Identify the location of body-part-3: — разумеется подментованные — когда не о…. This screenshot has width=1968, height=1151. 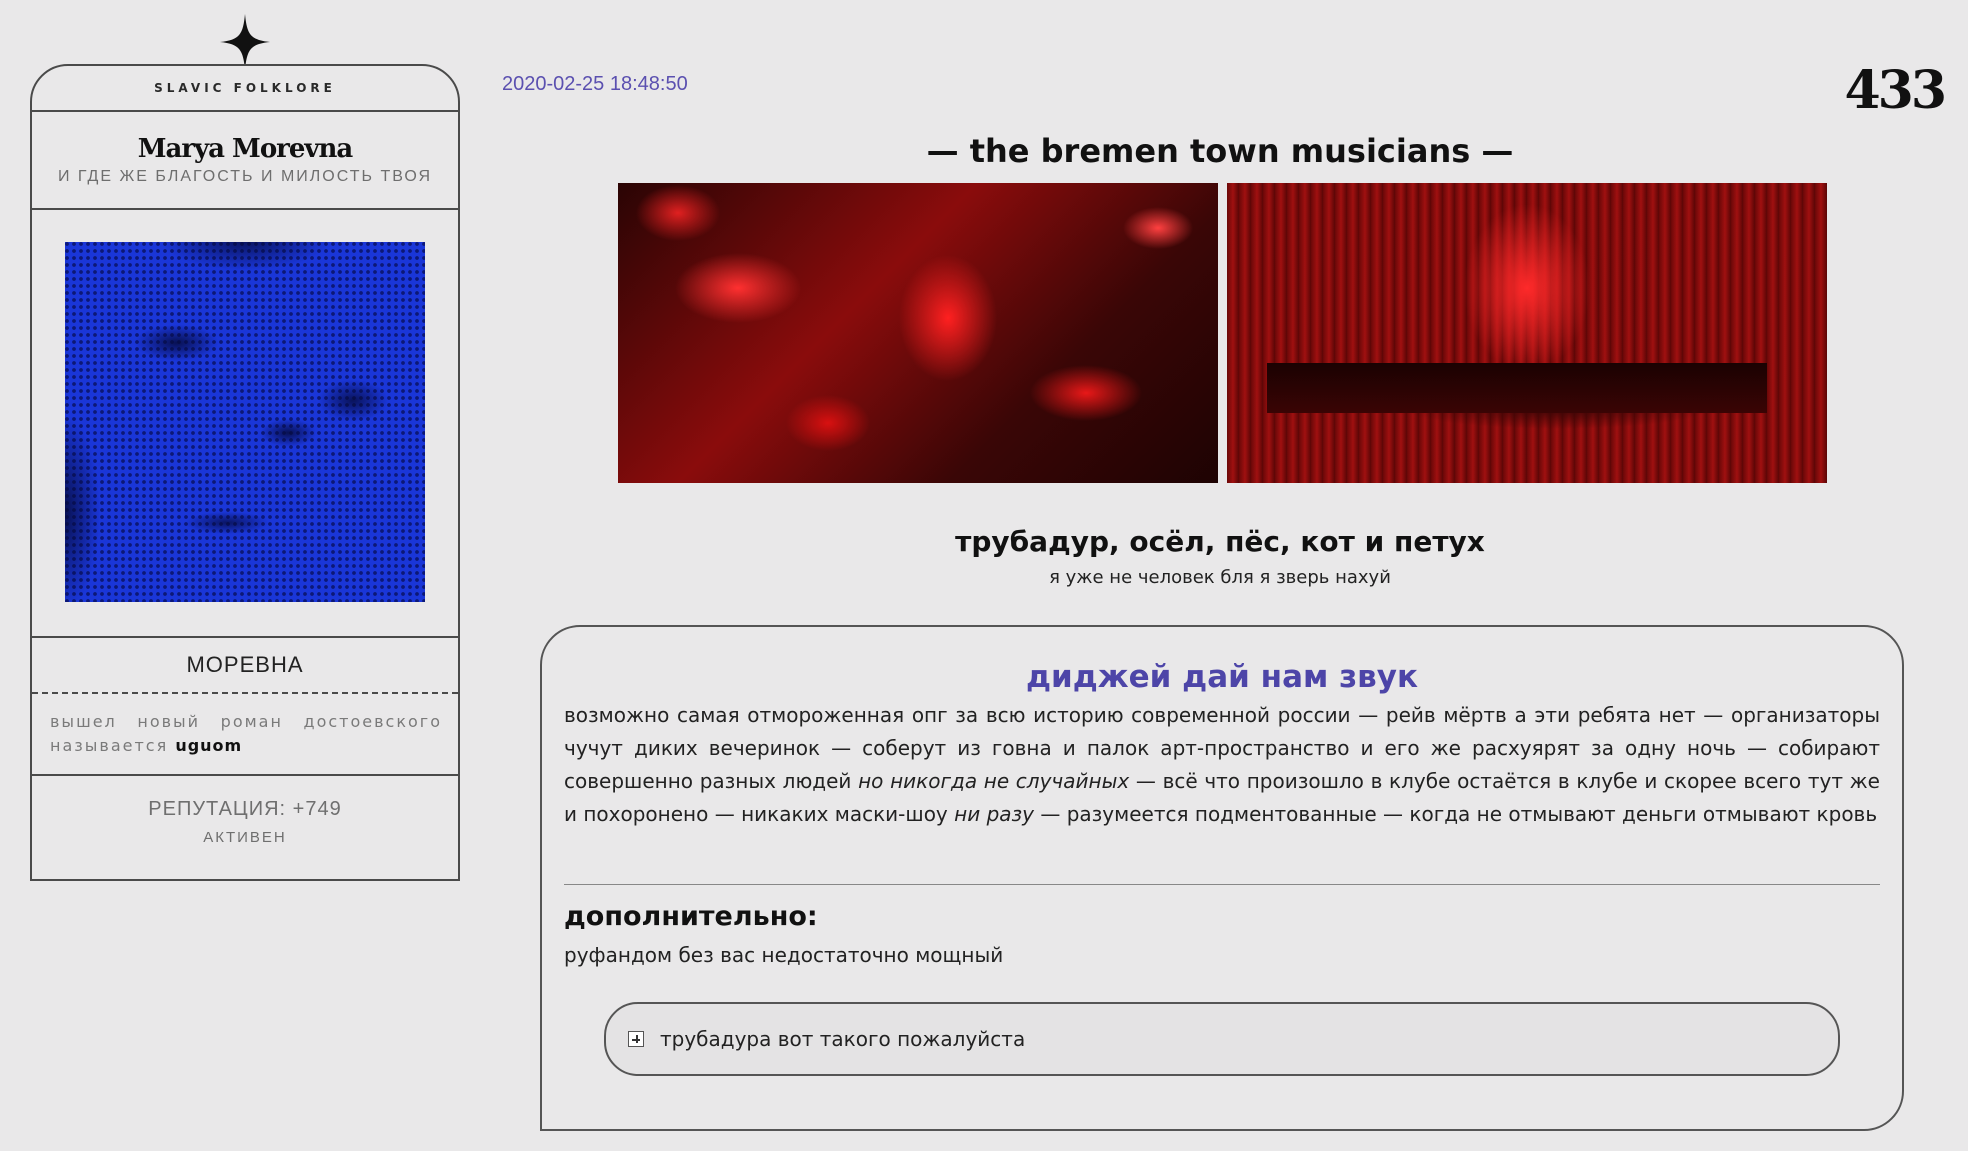
(1456, 814).